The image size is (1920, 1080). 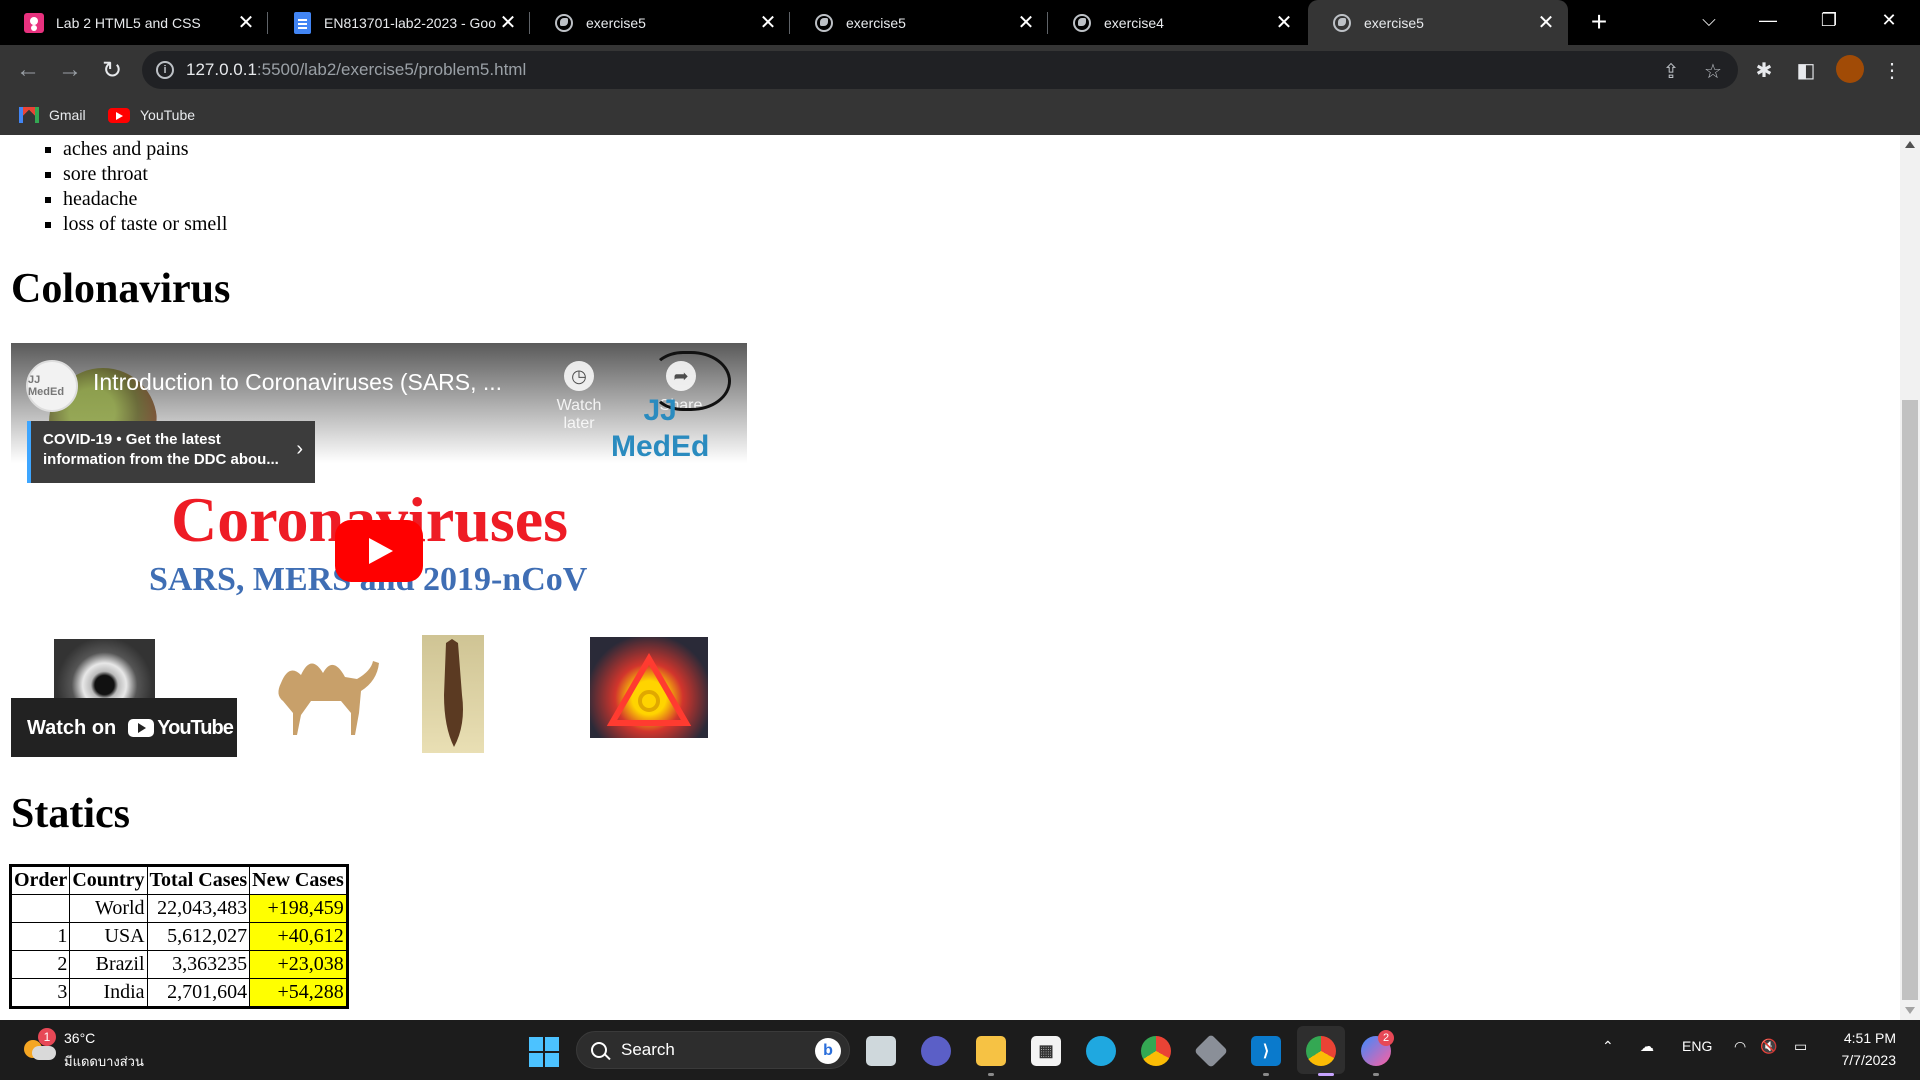 I want to click on site-info-icon: i, so click(x=165, y=70).